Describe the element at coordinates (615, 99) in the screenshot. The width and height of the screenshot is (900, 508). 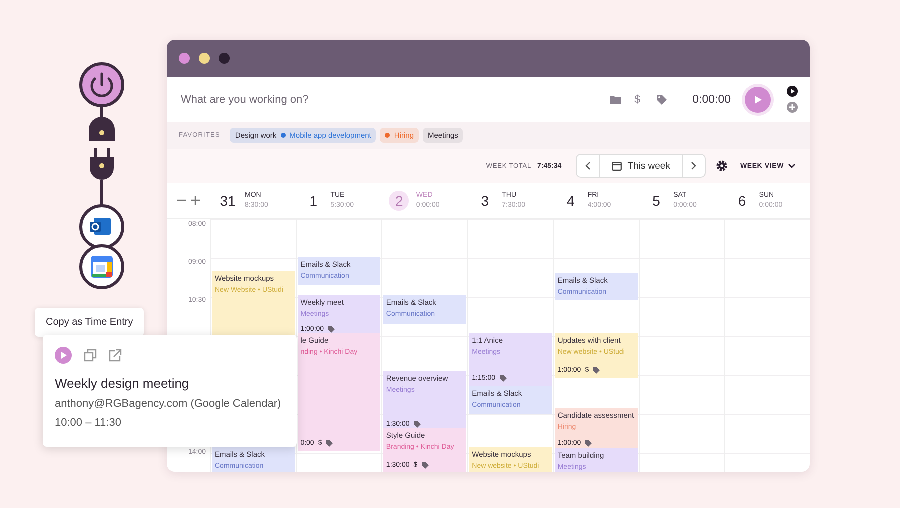
I see `folder-icon` at that location.